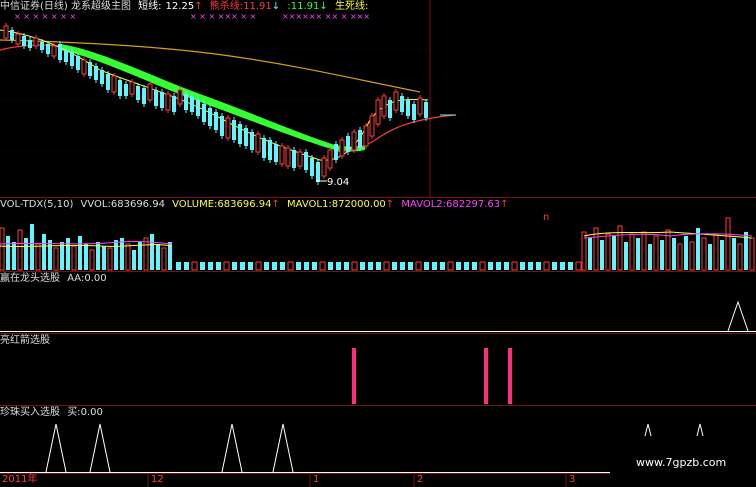 The height and width of the screenshot is (487, 756). I want to click on indicator1-chart, so click(378, 303).